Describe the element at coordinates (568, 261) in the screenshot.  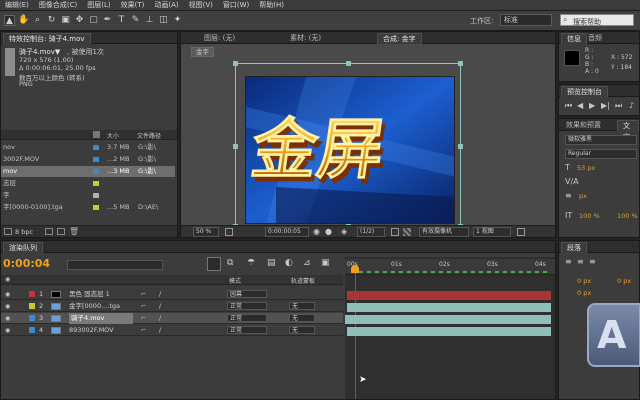
I see `align-left-icon: ≡` at that location.